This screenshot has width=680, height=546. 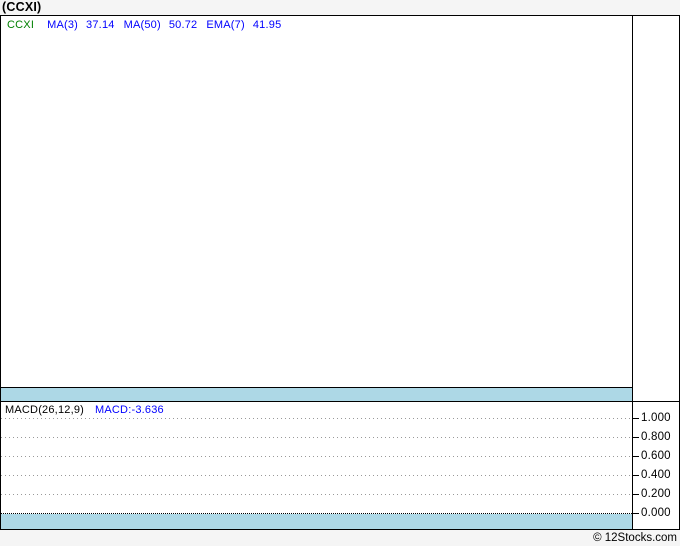 I want to click on legend-ma3-value: 37.14, so click(x=100, y=25).